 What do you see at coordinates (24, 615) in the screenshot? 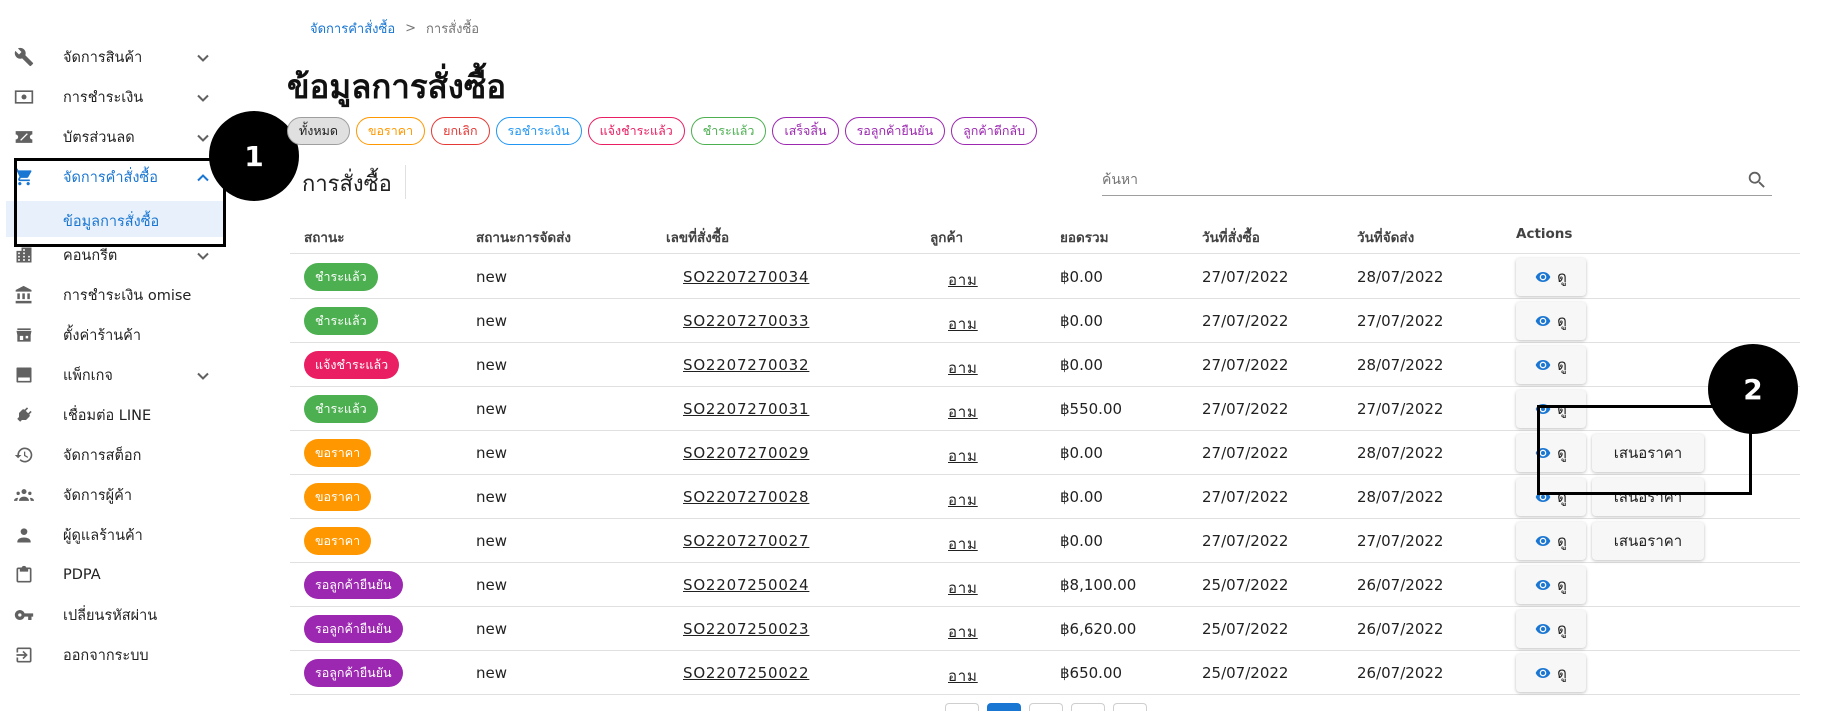
I see `key-icon` at bounding box center [24, 615].